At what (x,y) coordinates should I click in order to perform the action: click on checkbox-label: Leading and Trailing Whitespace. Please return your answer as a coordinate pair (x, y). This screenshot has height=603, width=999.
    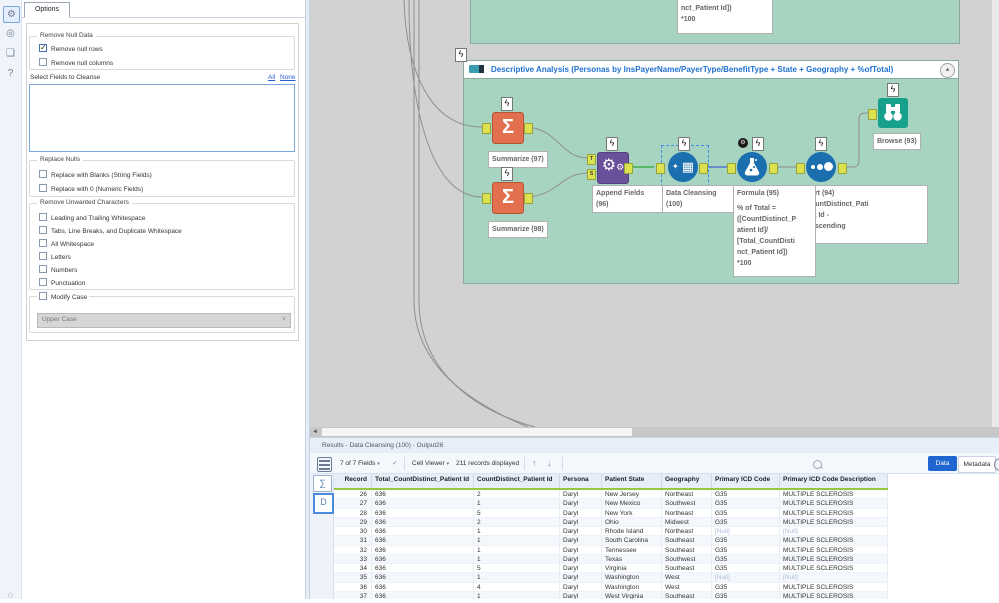
    Looking at the image, I should click on (98, 218).